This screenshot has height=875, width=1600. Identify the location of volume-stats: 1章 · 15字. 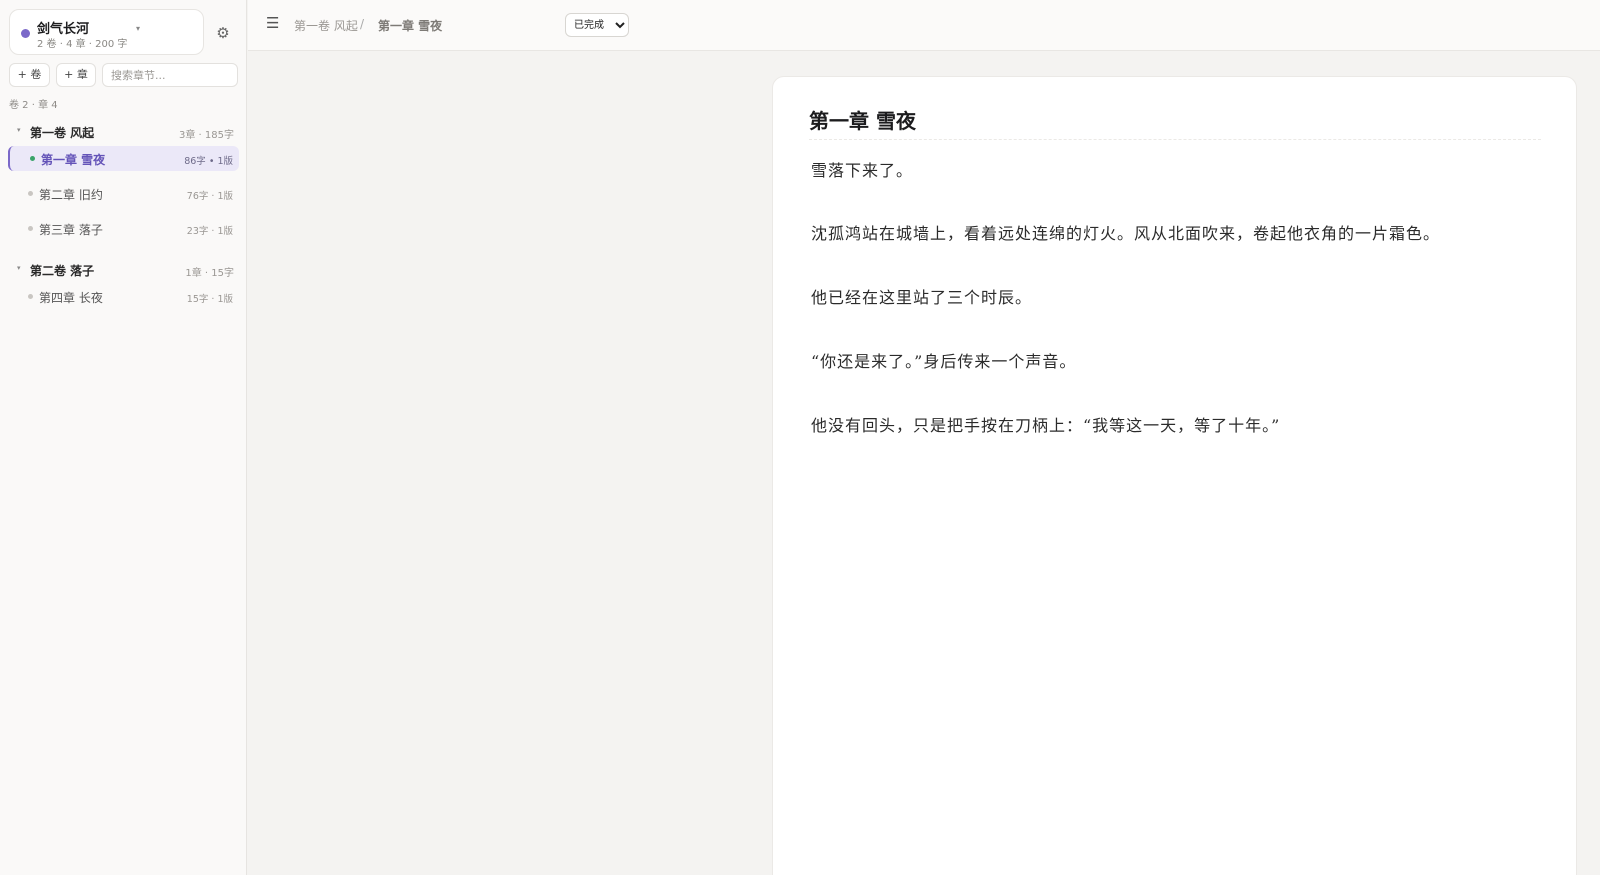
(209, 273).